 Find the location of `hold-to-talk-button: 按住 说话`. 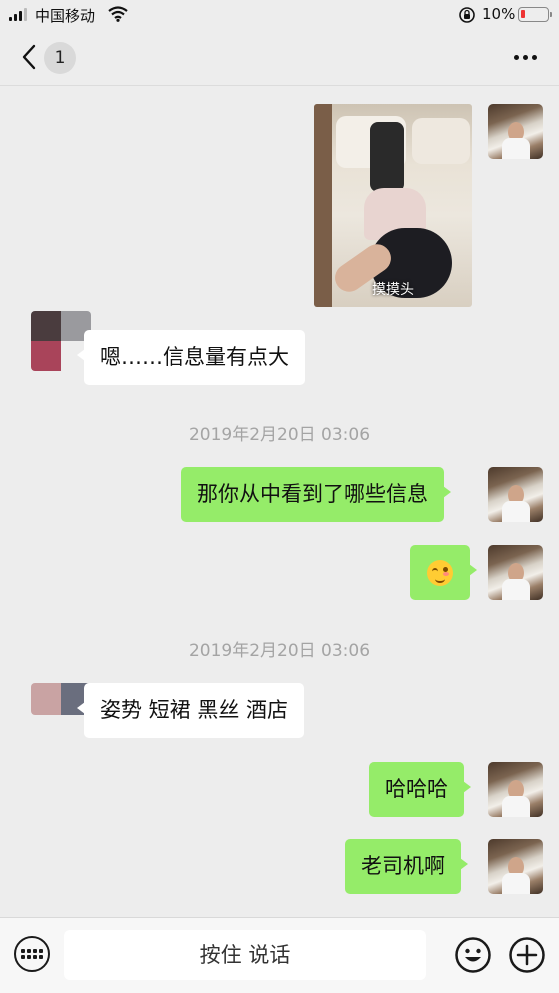

hold-to-talk-button: 按住 说话 is located at coordinates (245, 955).